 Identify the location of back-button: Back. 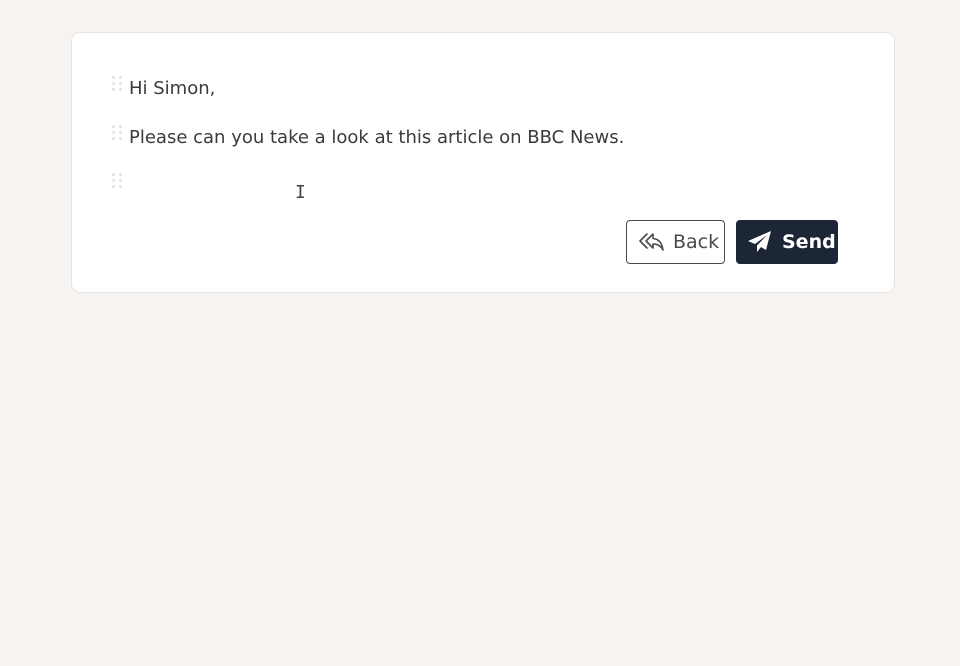
(675, 242).